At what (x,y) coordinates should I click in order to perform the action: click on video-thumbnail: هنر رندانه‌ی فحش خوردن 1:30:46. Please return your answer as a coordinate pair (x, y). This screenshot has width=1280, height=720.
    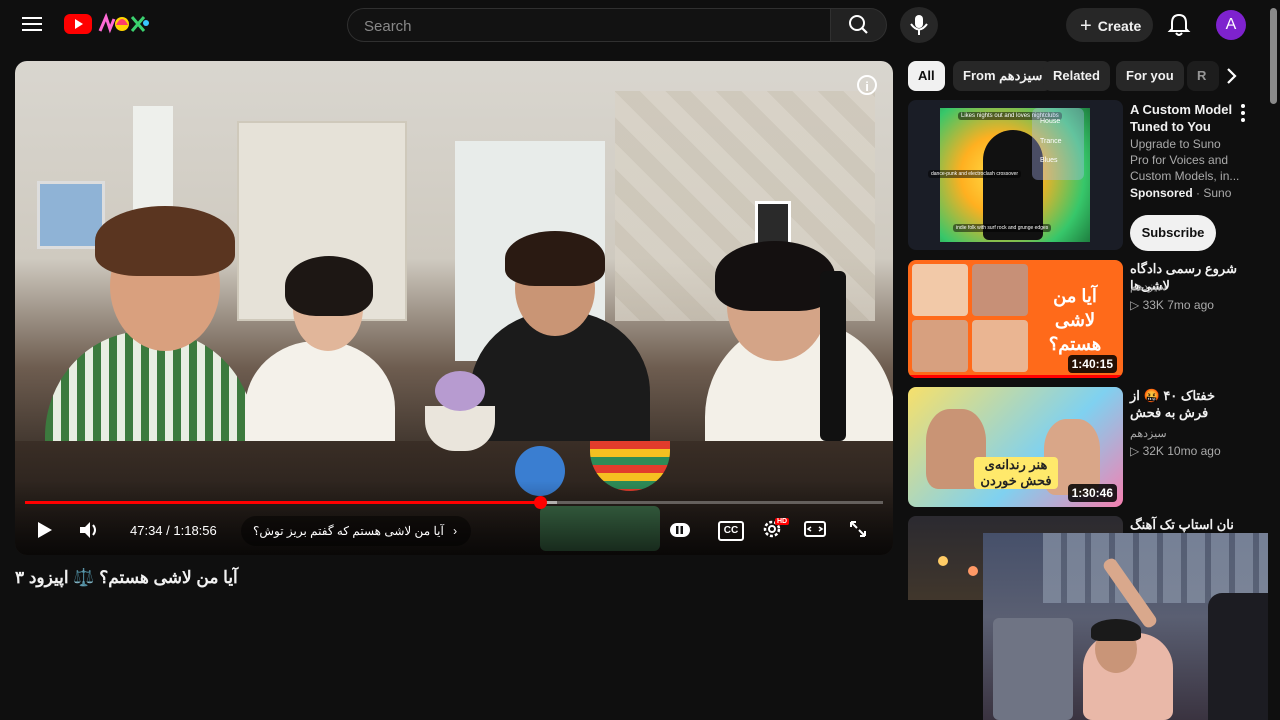
    Looking at the image, I should click on (1015, 447).